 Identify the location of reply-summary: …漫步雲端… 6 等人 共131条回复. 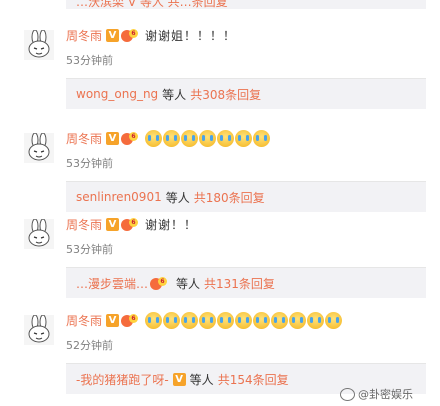
(246, 282).